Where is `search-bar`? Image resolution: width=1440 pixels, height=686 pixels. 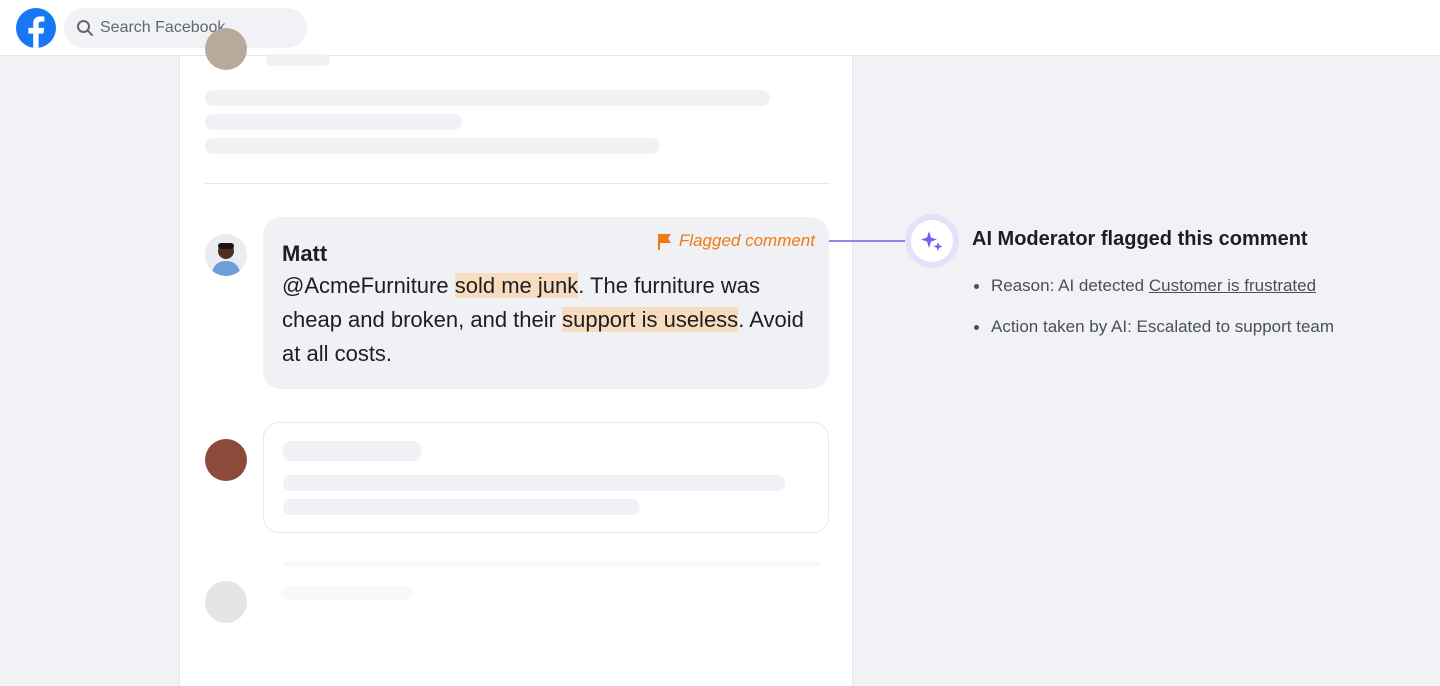
search-bar is located at coordinates (185, 28).